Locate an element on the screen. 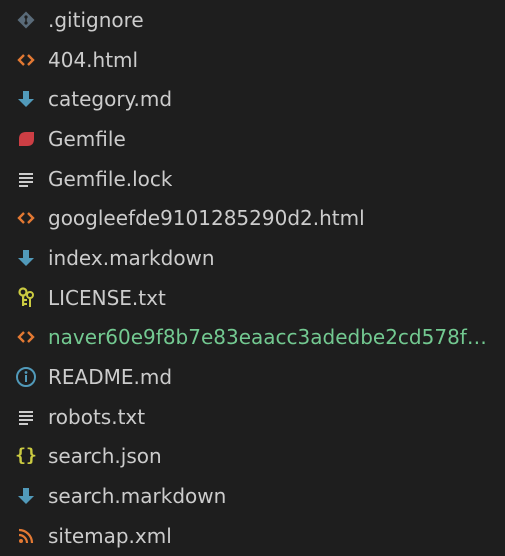 The height and width of the screenshot is (556, 505). file-name: LICENSE.txt is located at coordinates (107, 297).